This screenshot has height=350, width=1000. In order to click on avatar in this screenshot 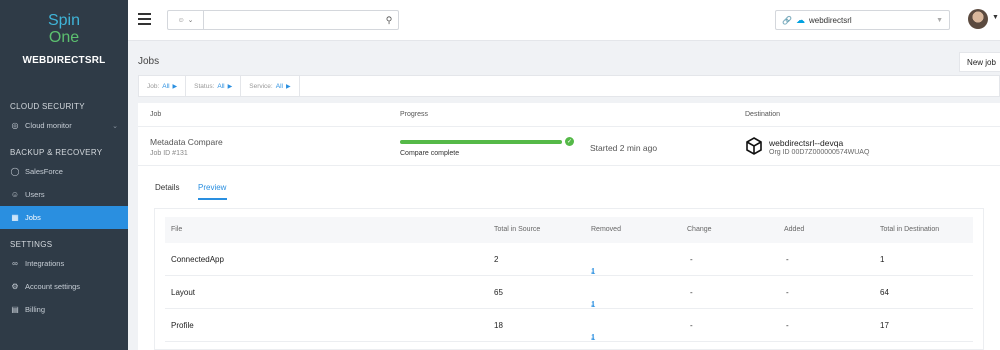, I will do `click(978, 19)`.